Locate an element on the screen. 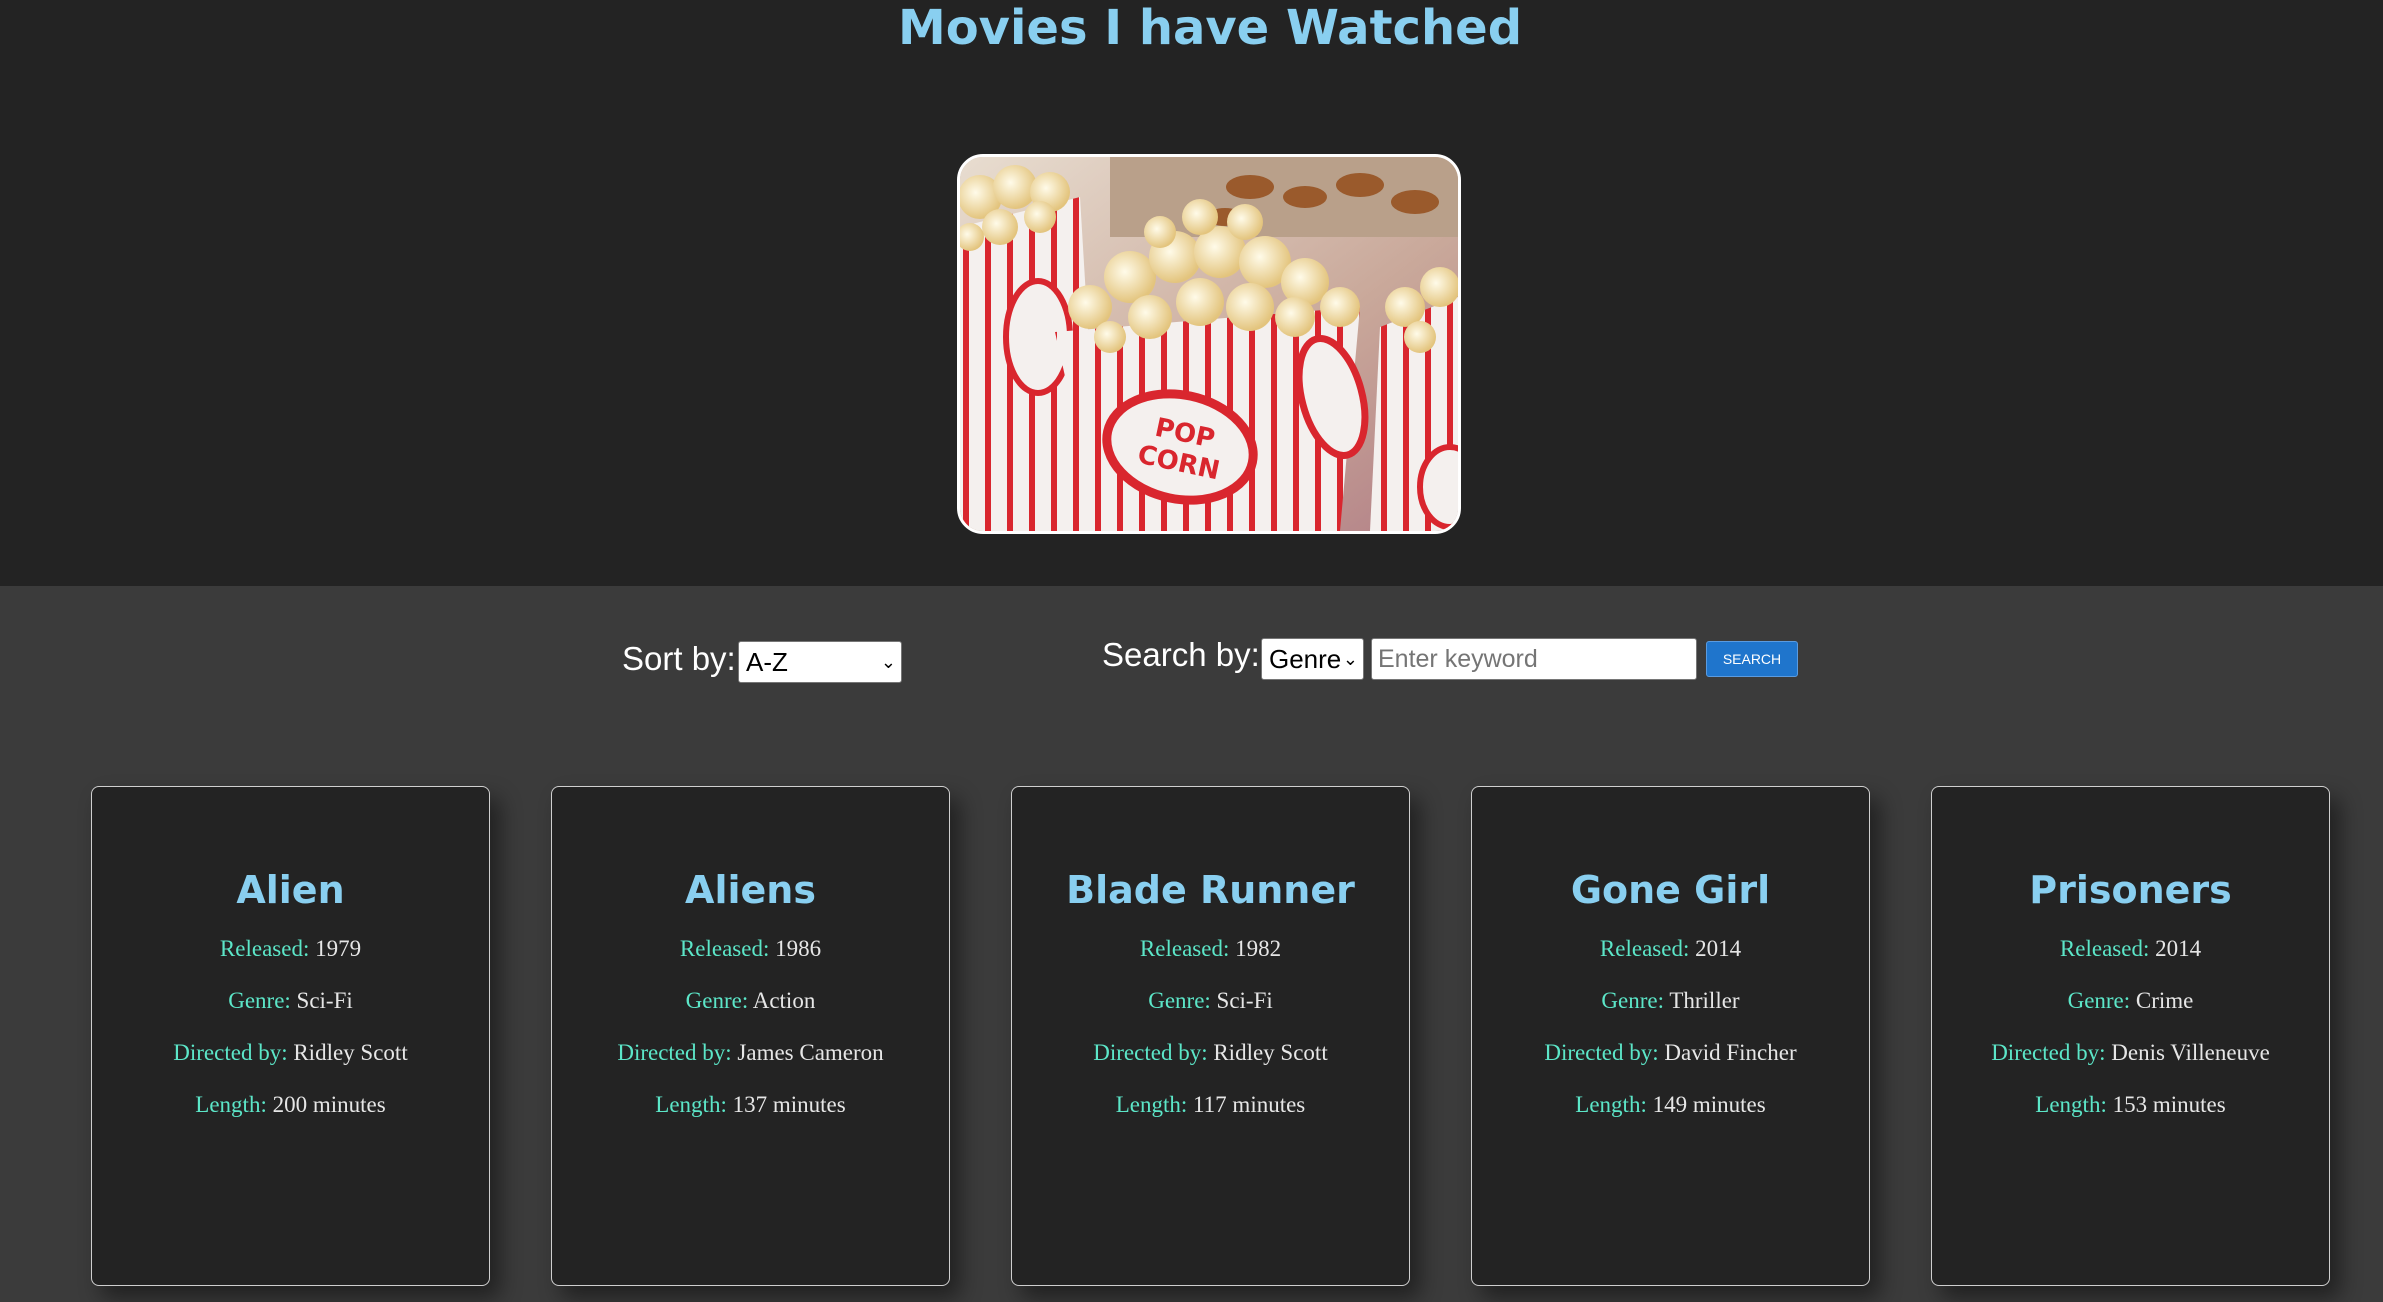 The height and width of the screenshot is (1302, 2383). movie-length-line: Length: 117 minutes is located at coordinates (1210, 1105).